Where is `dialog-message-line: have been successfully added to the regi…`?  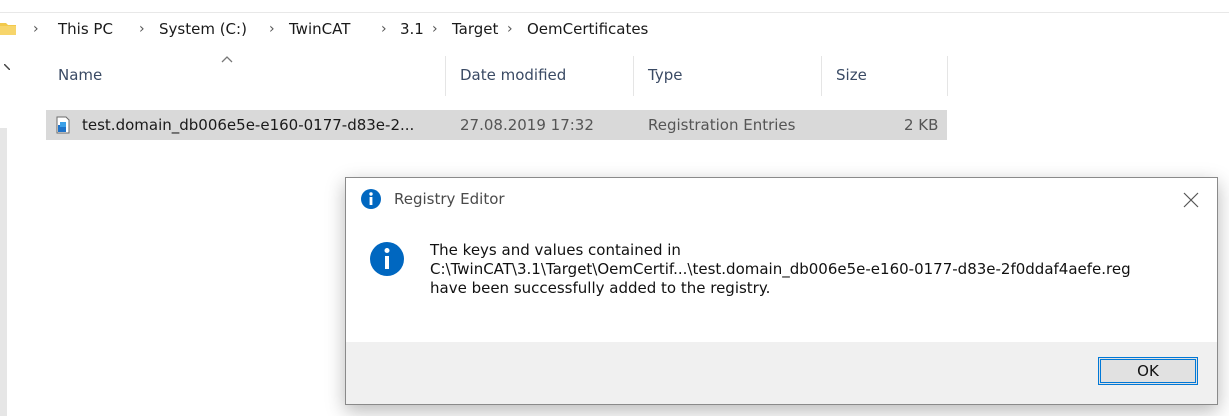 dialog-message-line: have been successfully added to the regi… is located at coordinates (600, 288).